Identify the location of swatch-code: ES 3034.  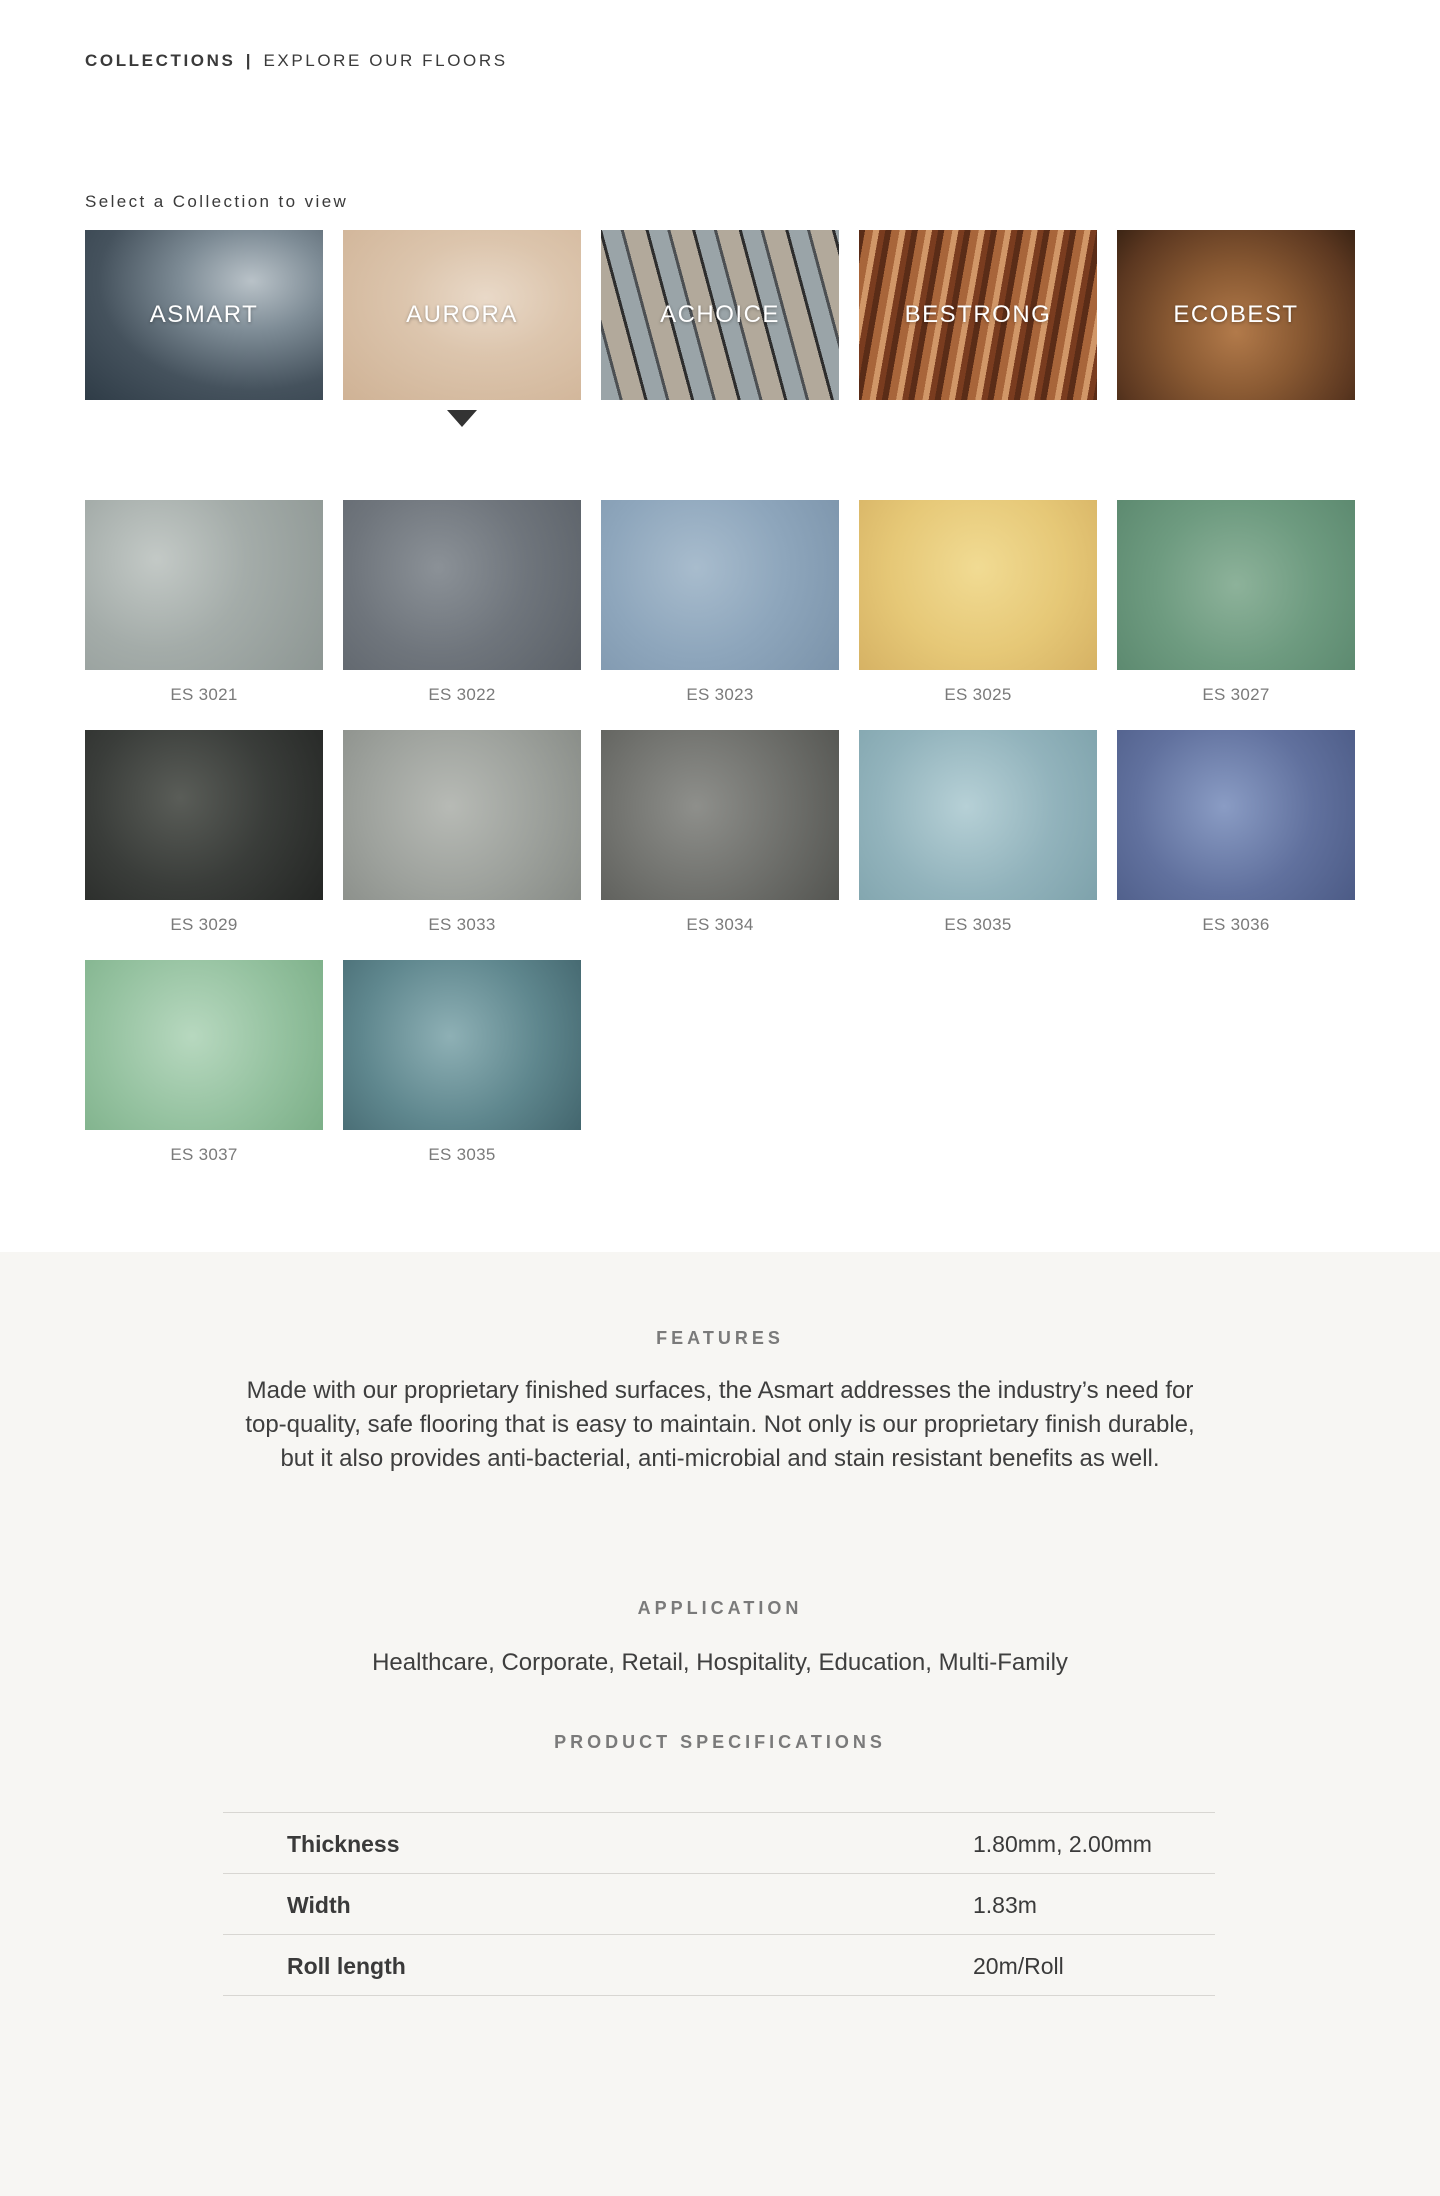
(720, 924).